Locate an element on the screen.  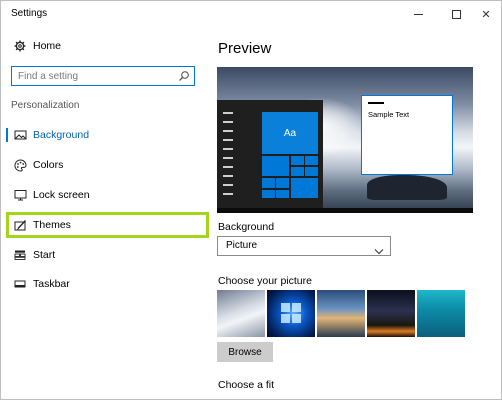
preview-rock is located at coordinates (407, 187).